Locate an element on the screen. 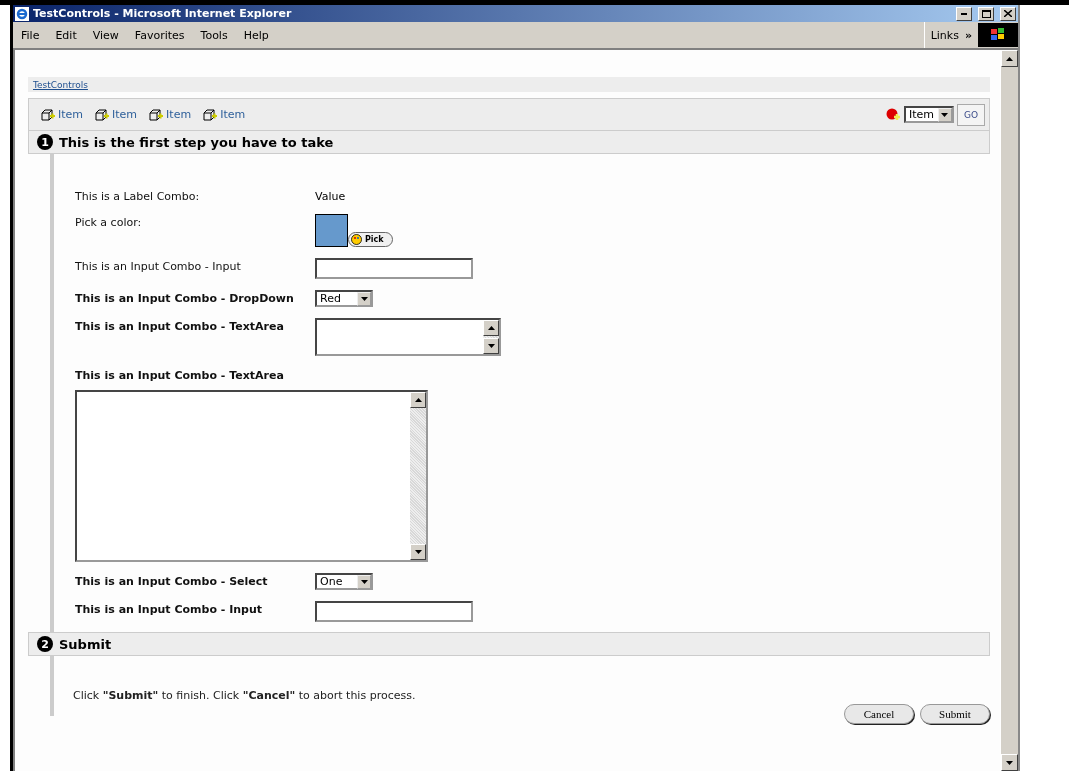  minimize-button is located at coordinates (964, 13).